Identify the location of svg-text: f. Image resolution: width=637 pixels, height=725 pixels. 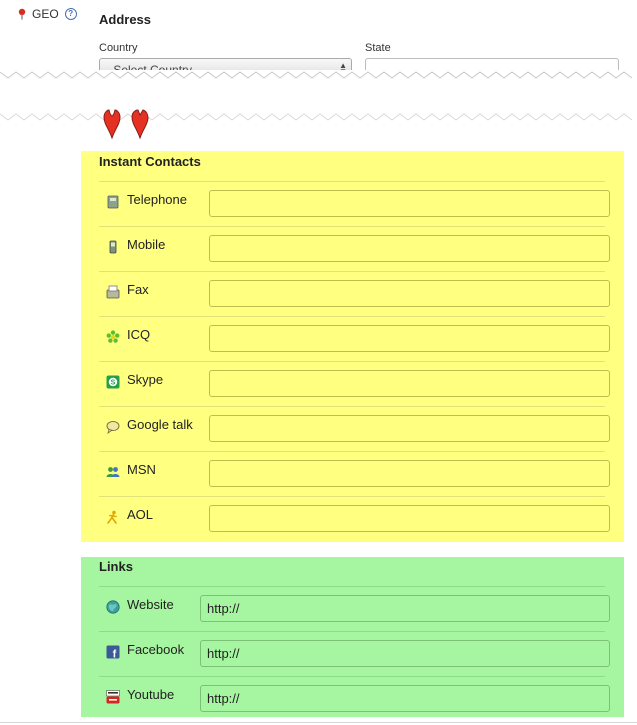
(115, 654).